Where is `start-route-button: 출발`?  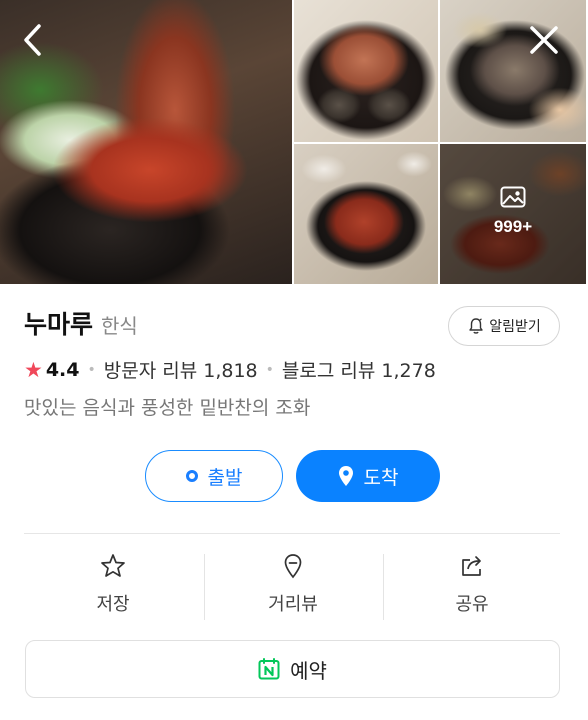
start-route-button: 출발 is located at coordinates (214, 476).